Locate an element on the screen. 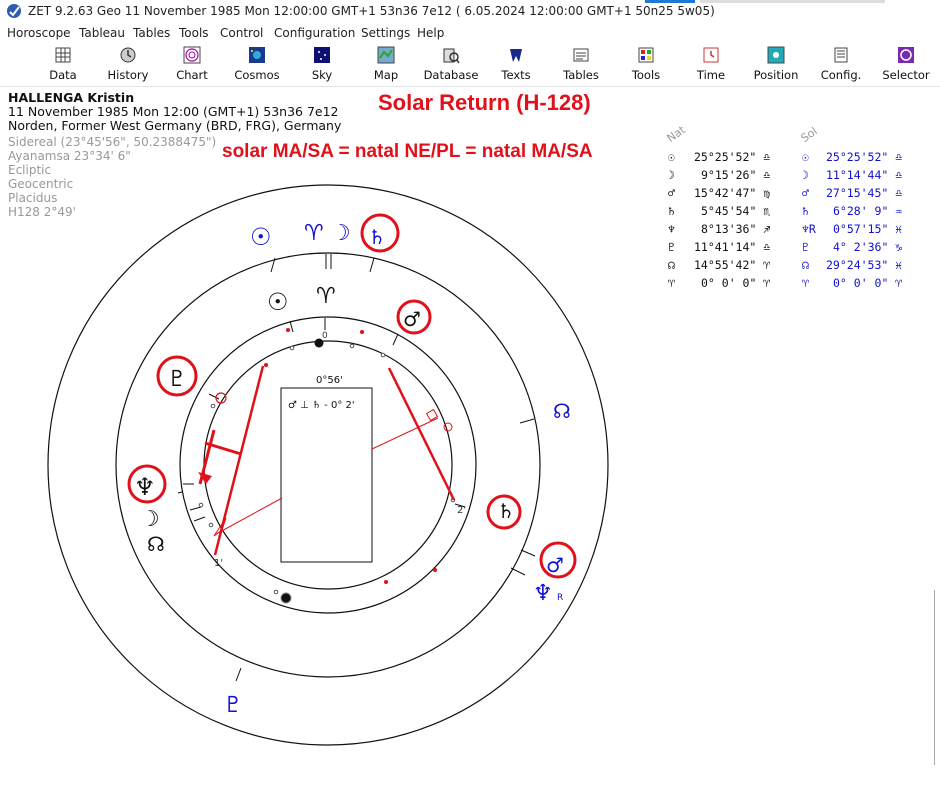 The height and width of the screenshot is (800, 940). toolbar-position-button: Position is located at coordinates (776, 64).